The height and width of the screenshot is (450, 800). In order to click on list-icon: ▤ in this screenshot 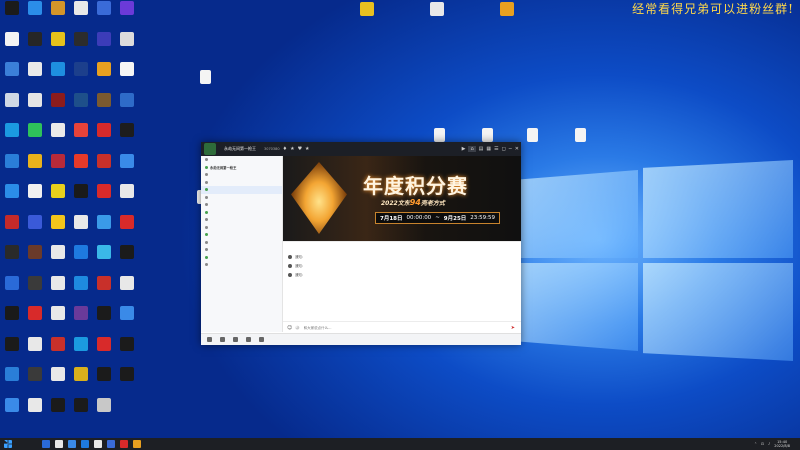, I will do `click(481, 149)`.